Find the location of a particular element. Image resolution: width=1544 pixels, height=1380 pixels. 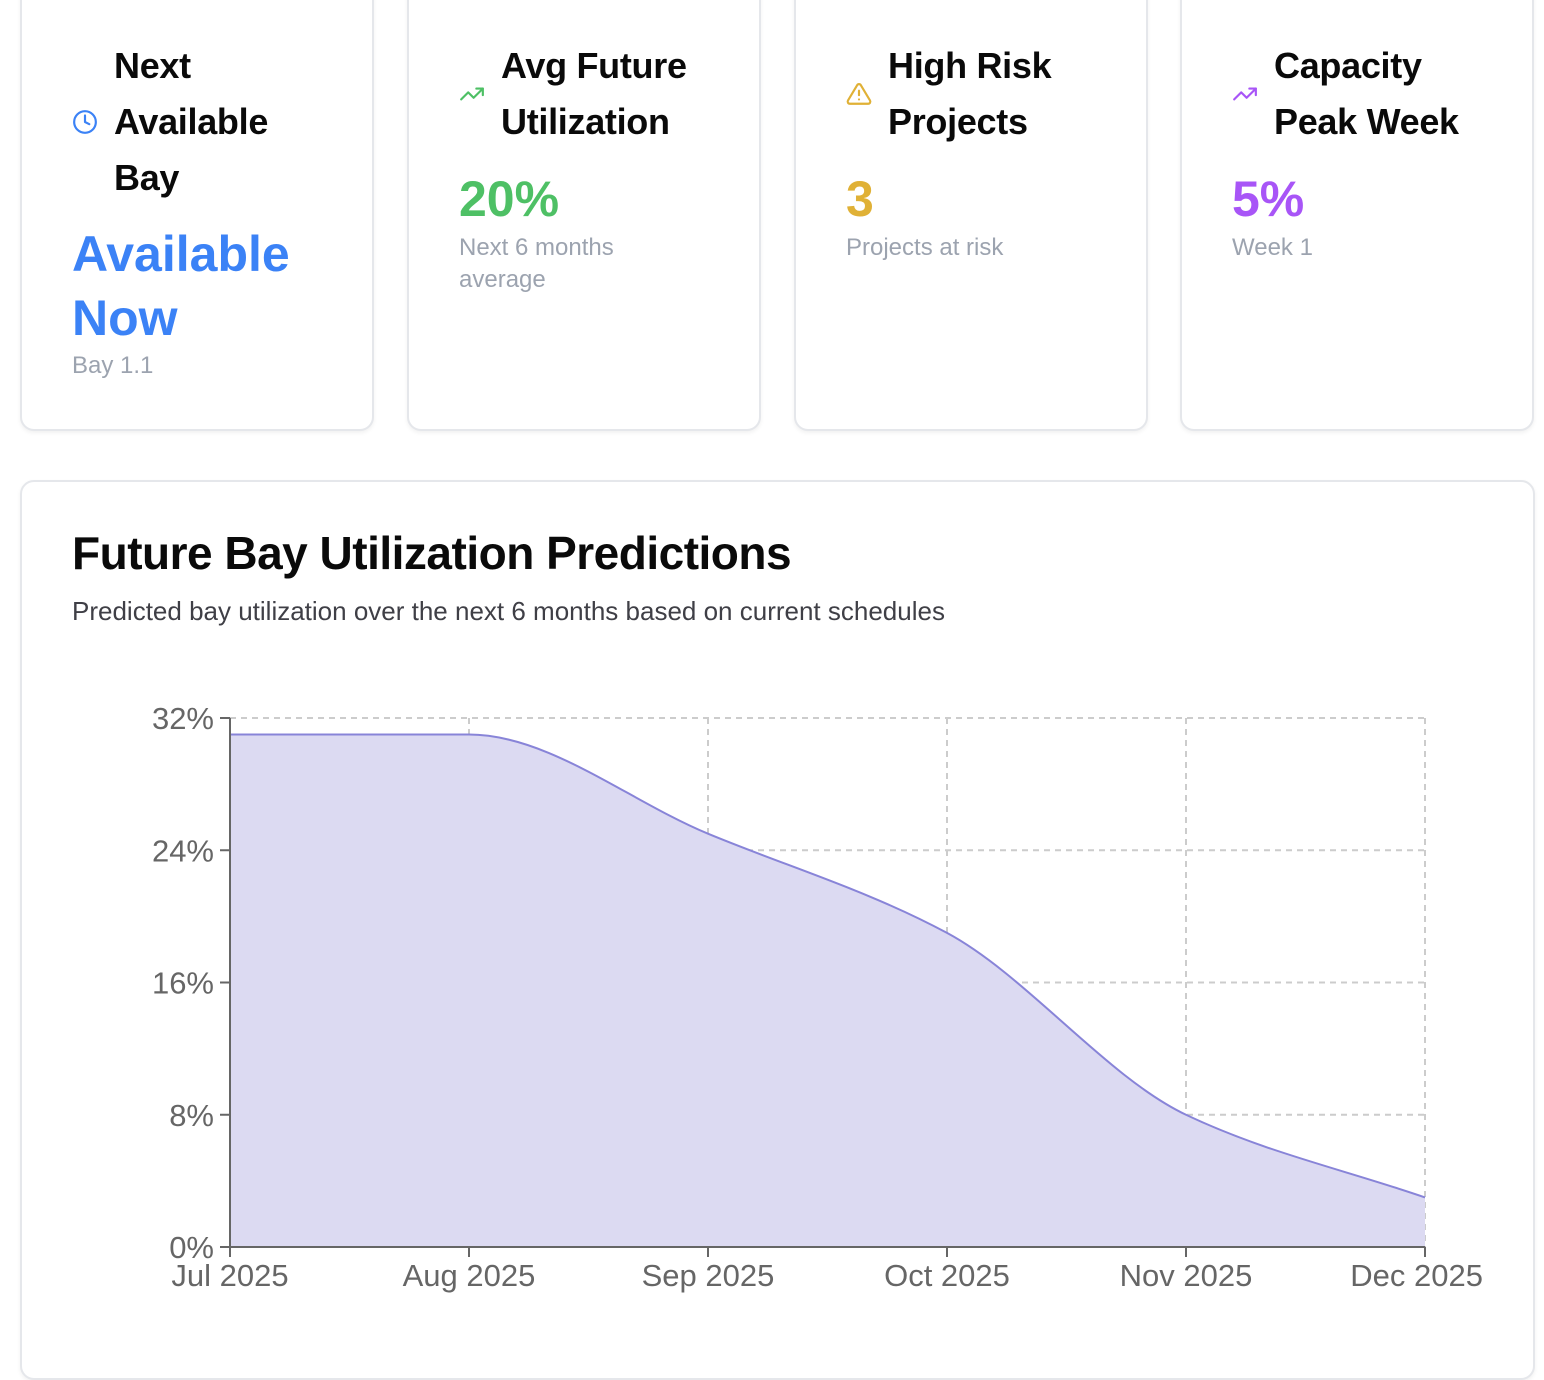

alert-triangle-icon is located at coordinates (859, 94).